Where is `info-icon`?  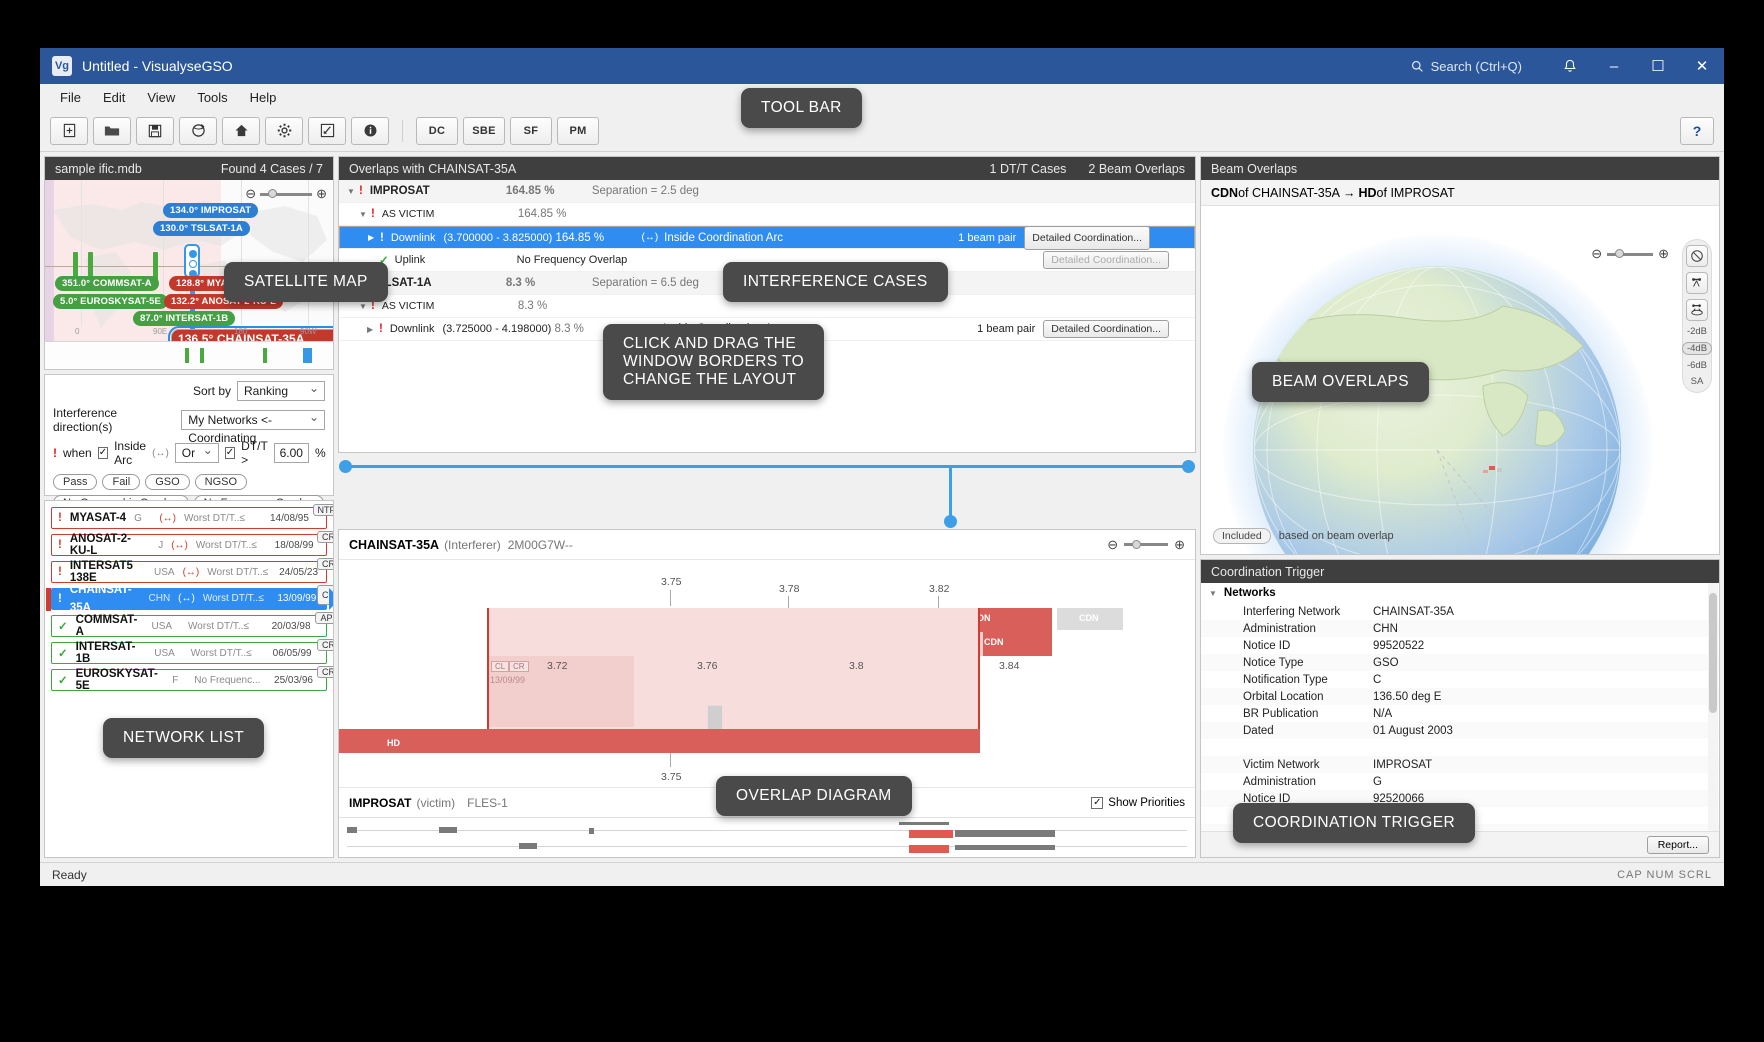
info-icon is located at coordinates (370, 130).